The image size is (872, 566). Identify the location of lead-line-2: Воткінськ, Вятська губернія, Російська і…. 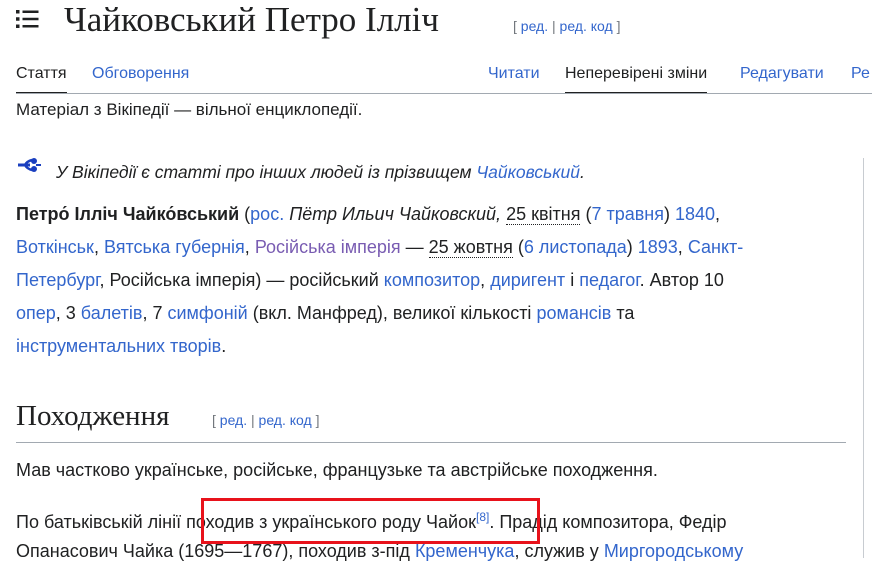
(426, 247).